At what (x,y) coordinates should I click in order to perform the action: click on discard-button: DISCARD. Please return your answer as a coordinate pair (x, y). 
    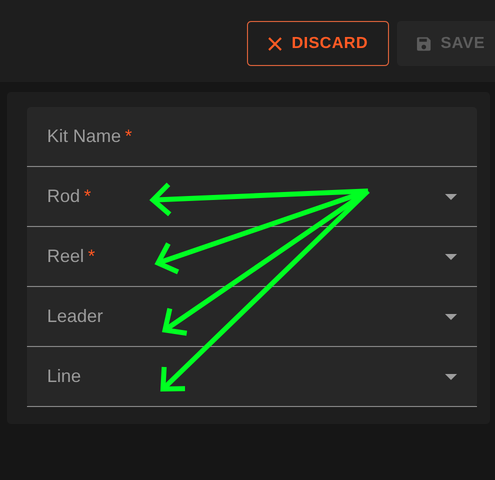
    Looking at the image, I should click on (317, 43).